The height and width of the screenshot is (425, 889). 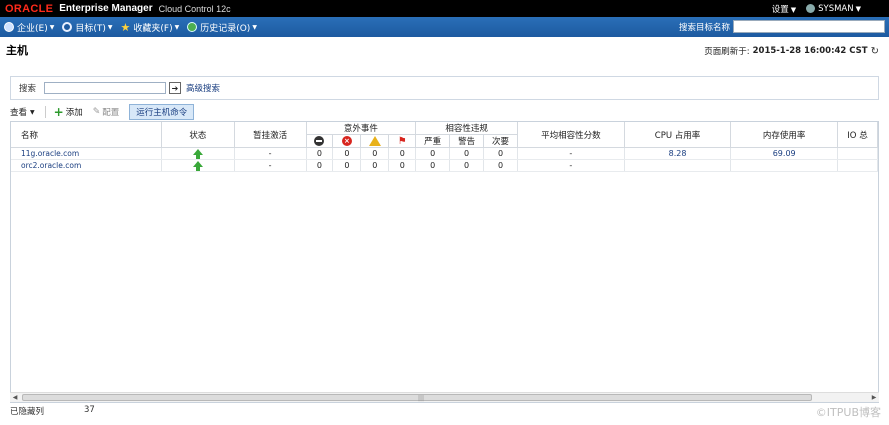 I want to click on nav-enterprise: 企业(E) ▼, so click(x=29, y=27).